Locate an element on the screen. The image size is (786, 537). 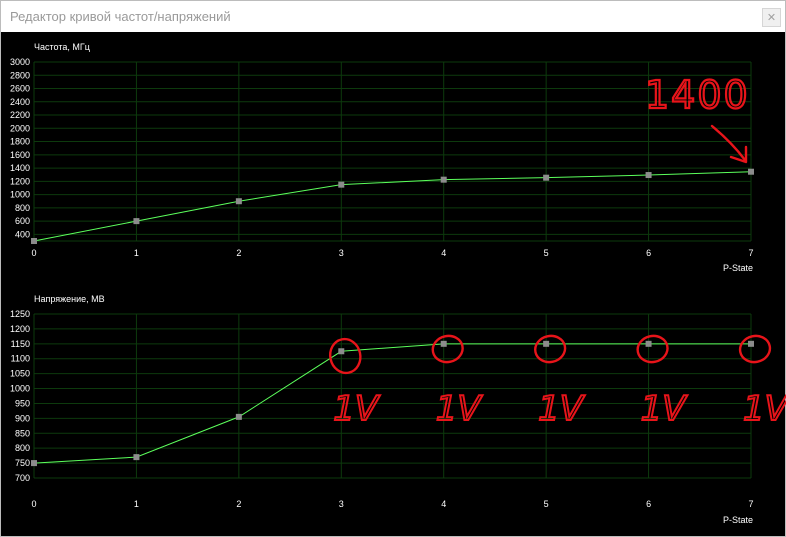
chart-1-xtick-label: 2 is located at coordinates (238, 253).